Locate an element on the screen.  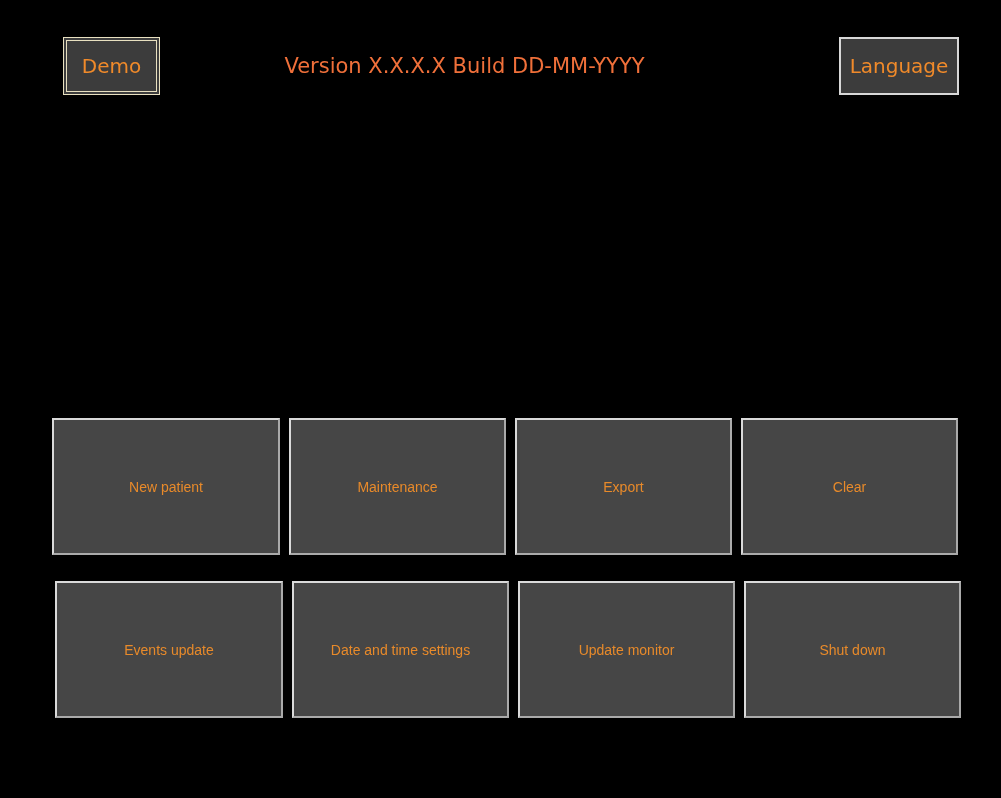
demo-button: Demo is located at coordinates (111, 66).